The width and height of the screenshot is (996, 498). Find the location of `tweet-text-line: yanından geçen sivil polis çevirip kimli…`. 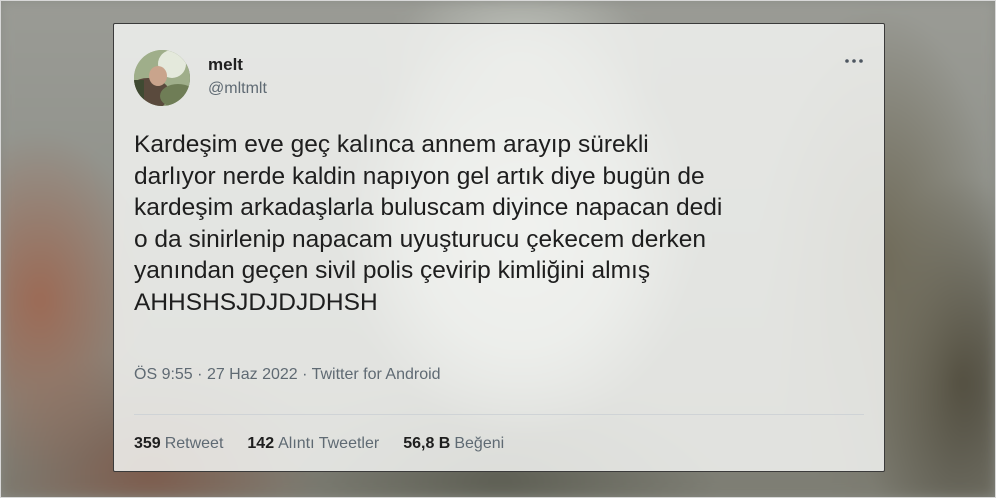

tweet-text-line: yanından geçen sivil polis çevirip kimli… is located at coordinates (392, 270).